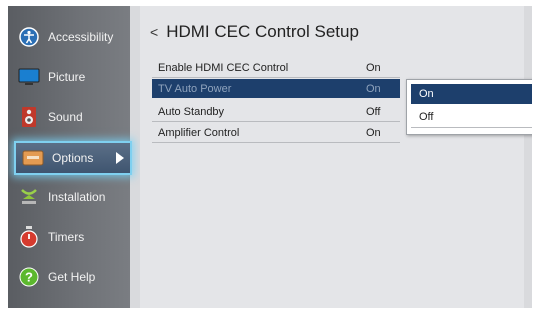 Image resolution: width=540 pixels, height=315 pixels. I want to click on accessibility-icon, so click(29, 37).